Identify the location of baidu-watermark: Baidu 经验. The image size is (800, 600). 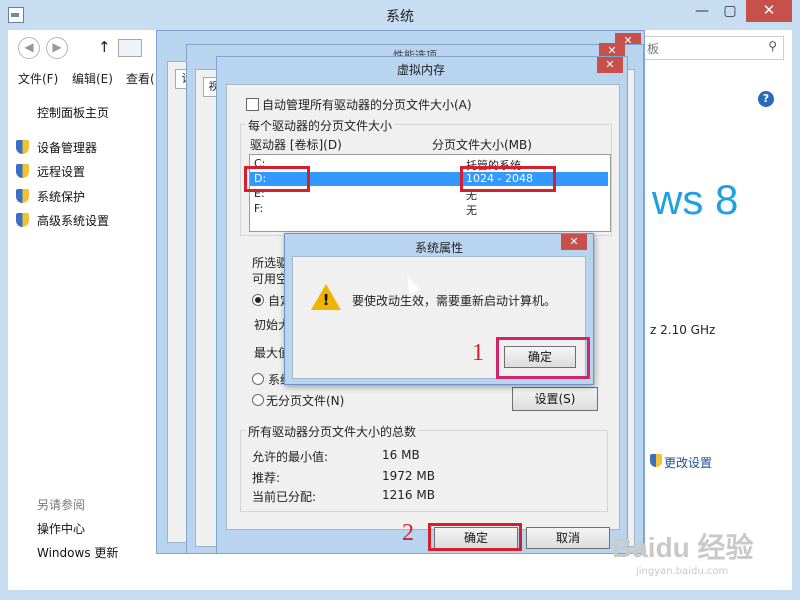
(683, 547).